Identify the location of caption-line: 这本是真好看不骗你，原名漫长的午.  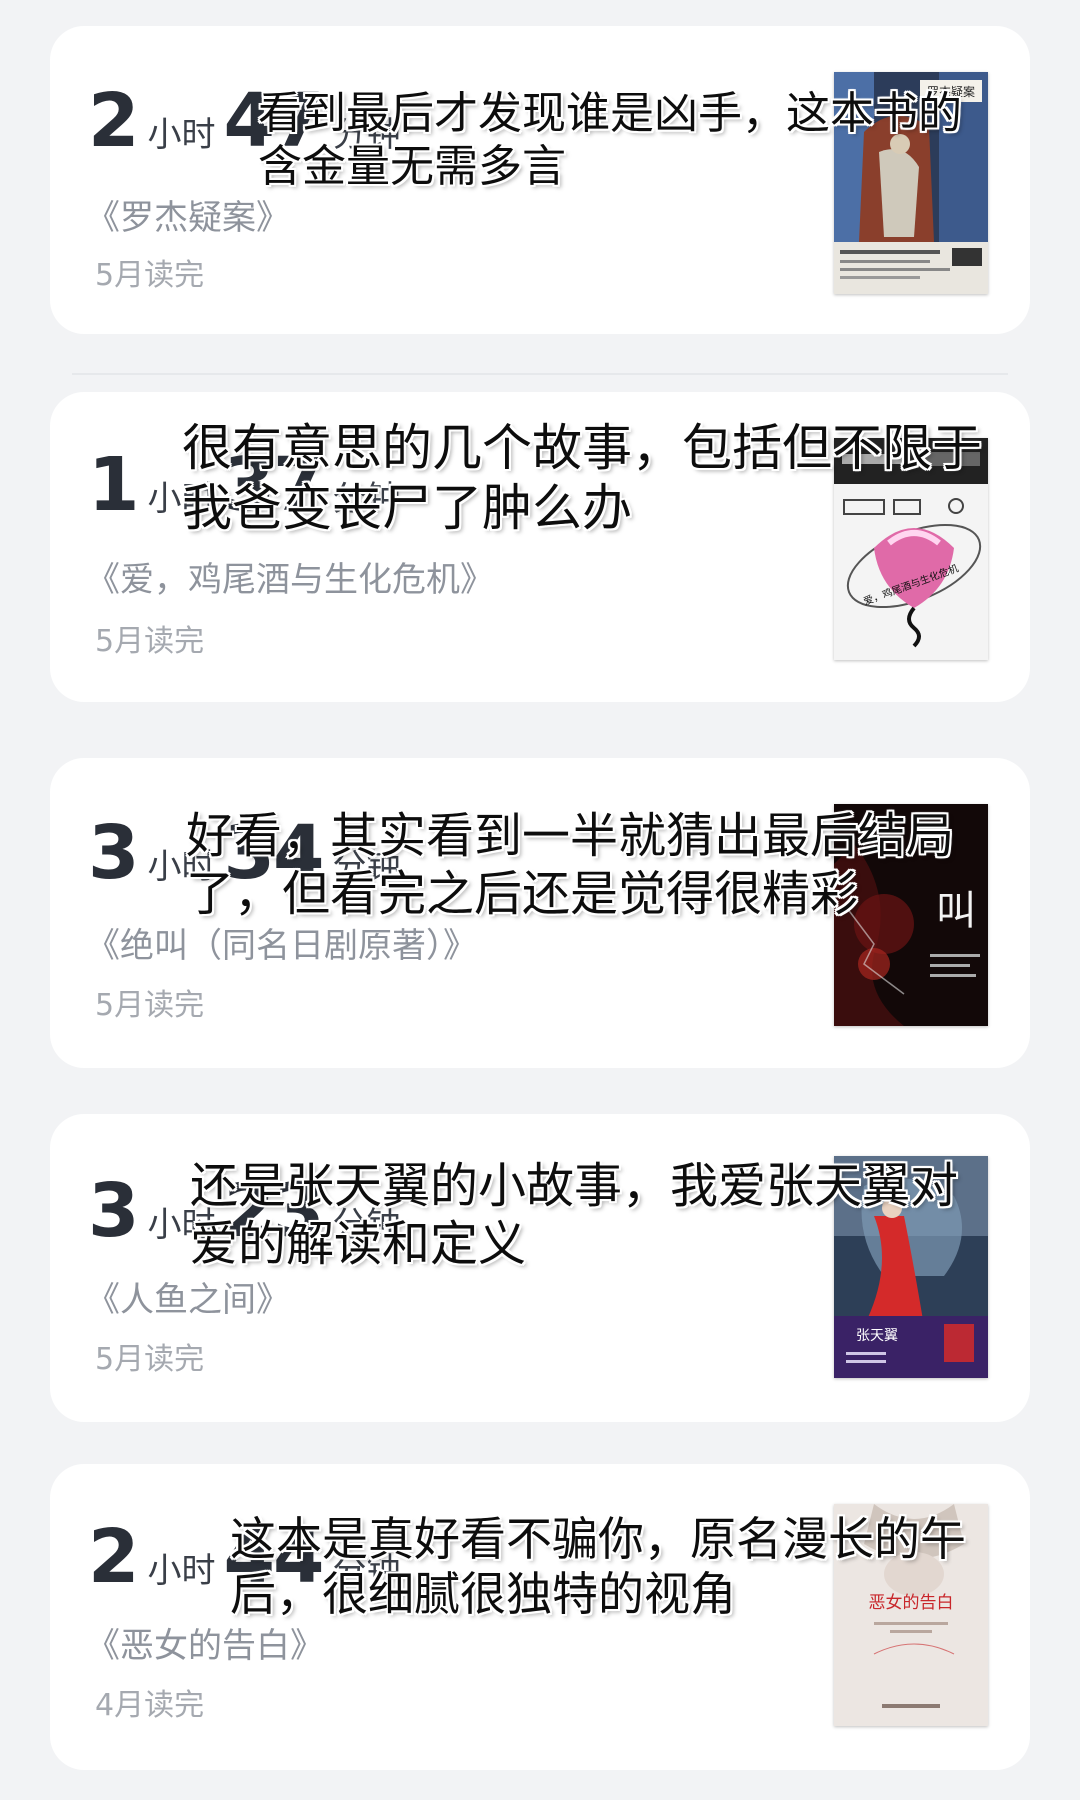
(598, 1539).